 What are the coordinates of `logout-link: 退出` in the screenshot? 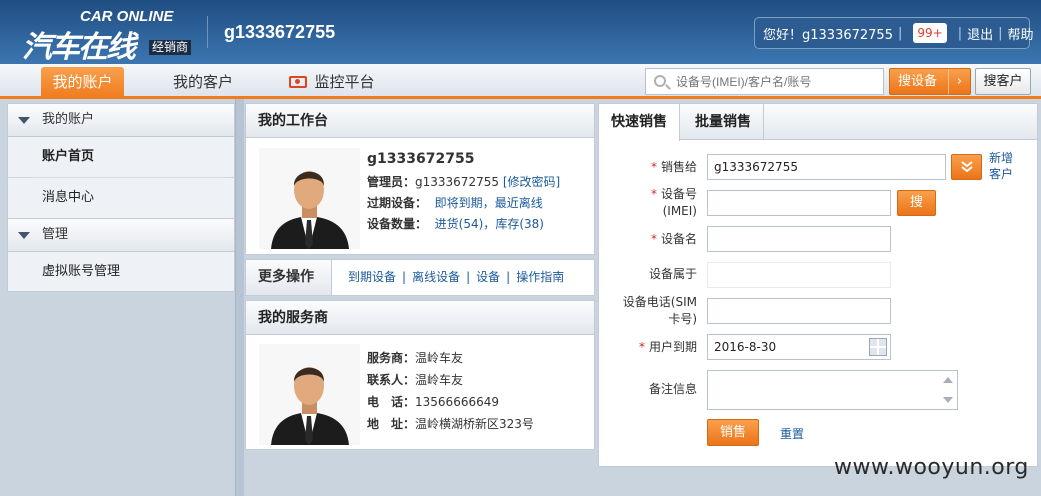 It's located at (980, 33).